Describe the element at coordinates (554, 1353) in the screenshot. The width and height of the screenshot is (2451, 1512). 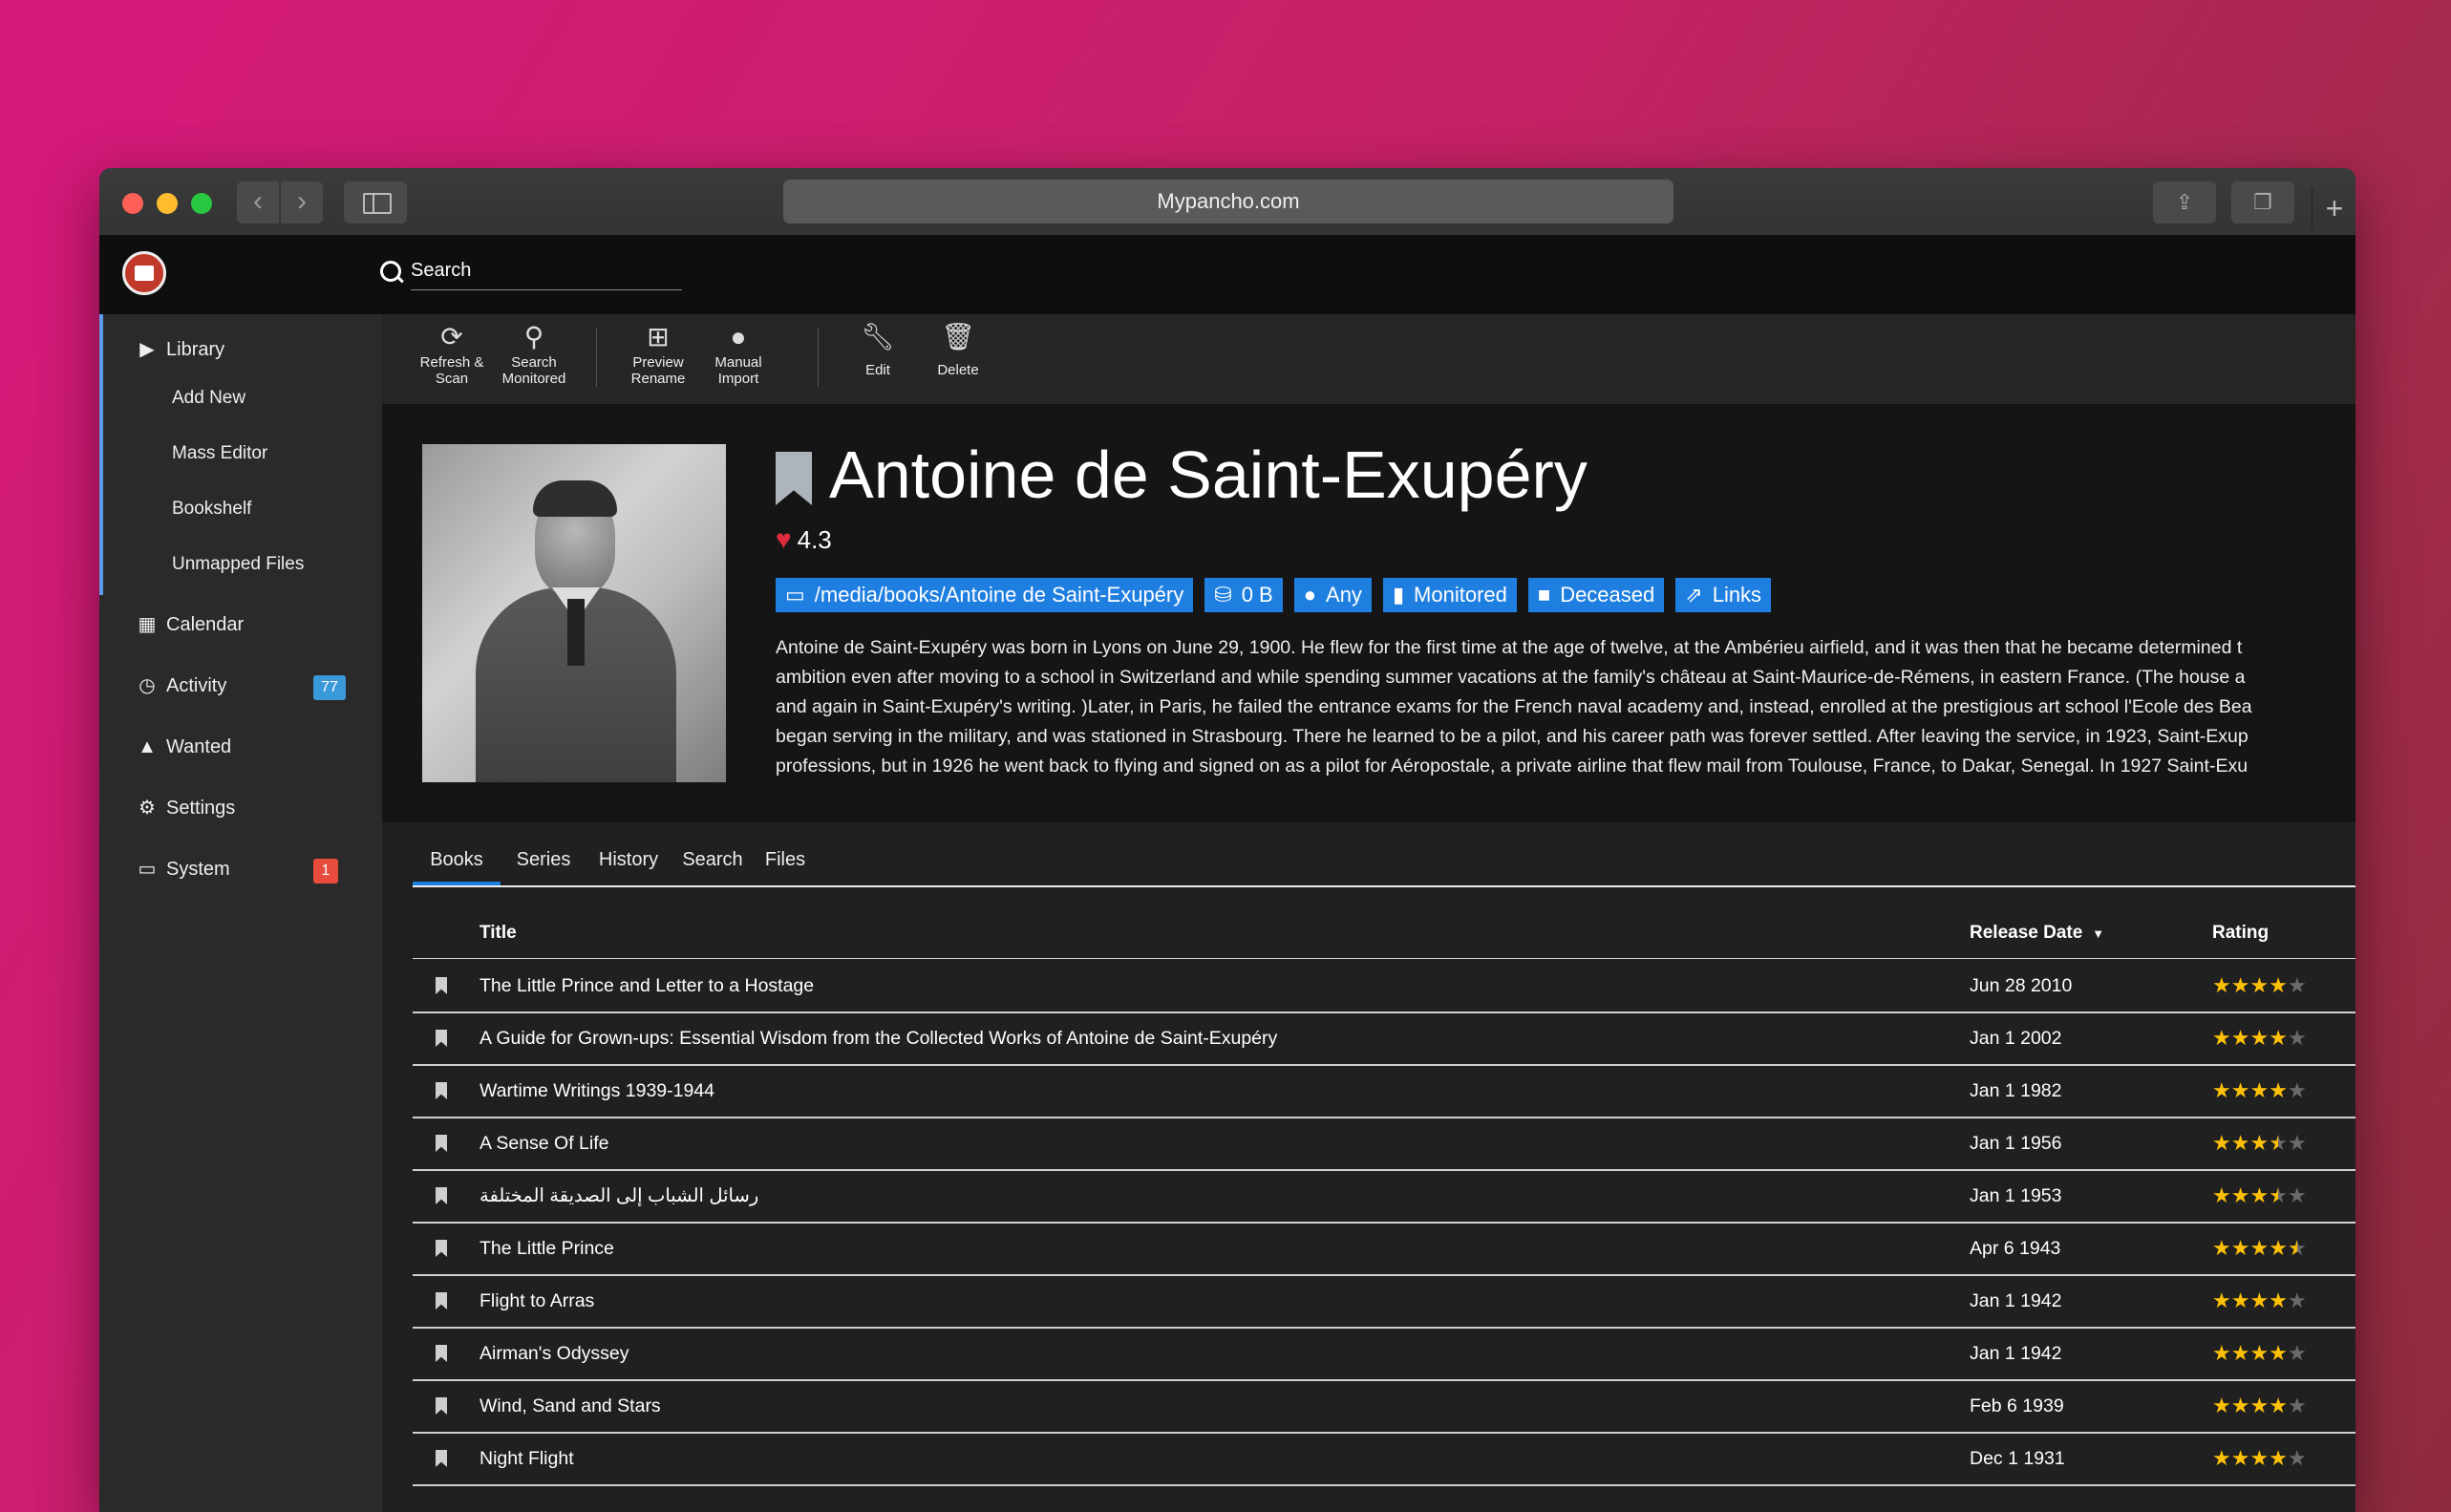
I see `book-title-link: Airman's Odyssey` at that location.